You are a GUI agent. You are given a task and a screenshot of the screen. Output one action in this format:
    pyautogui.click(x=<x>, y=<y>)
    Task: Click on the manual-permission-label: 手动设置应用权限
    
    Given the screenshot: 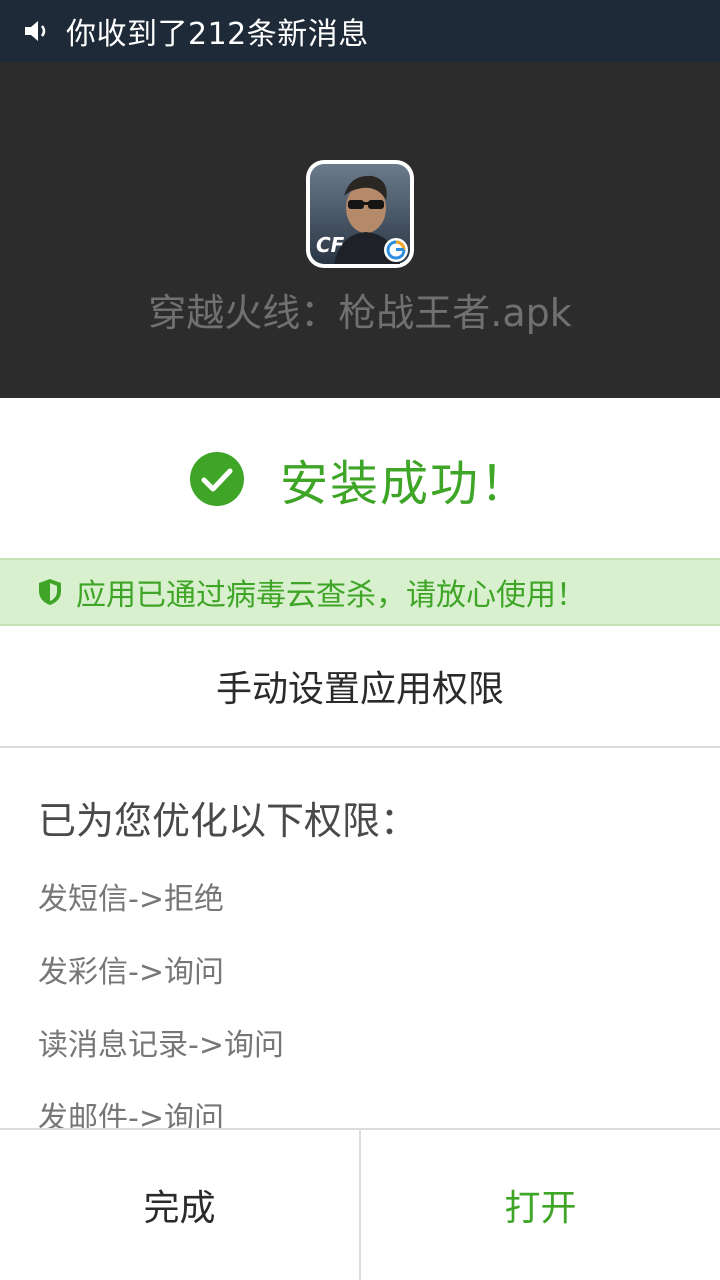 What is the action you would take?
    pyautogui.click(x=359, y=689)
    